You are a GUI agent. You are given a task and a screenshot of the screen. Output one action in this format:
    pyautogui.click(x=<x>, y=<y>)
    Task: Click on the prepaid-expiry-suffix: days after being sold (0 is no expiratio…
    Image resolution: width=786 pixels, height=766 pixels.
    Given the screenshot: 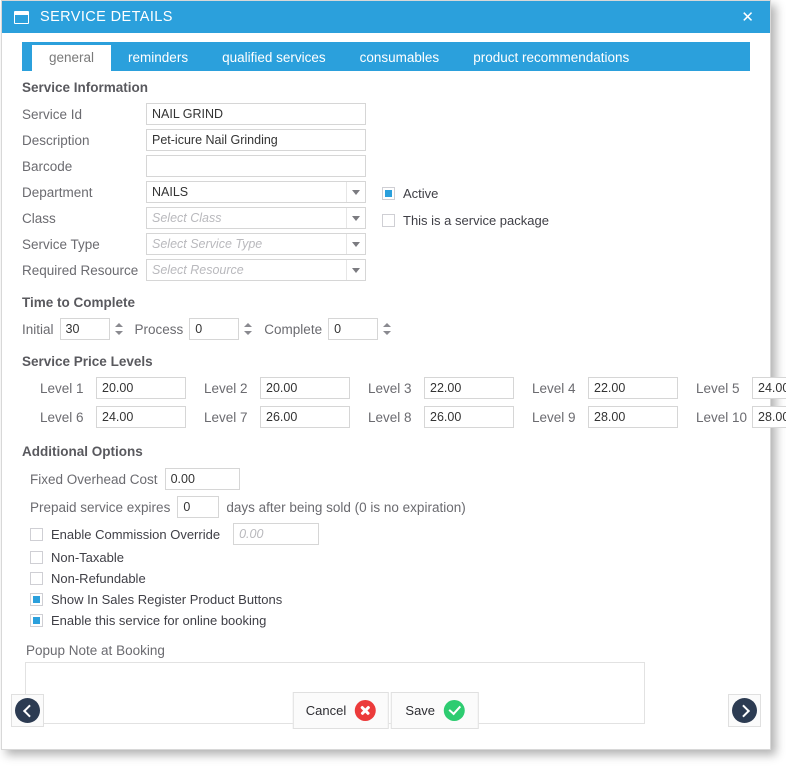 What is the action you would take?
    pyautogui.click(x=346, y=507)
    